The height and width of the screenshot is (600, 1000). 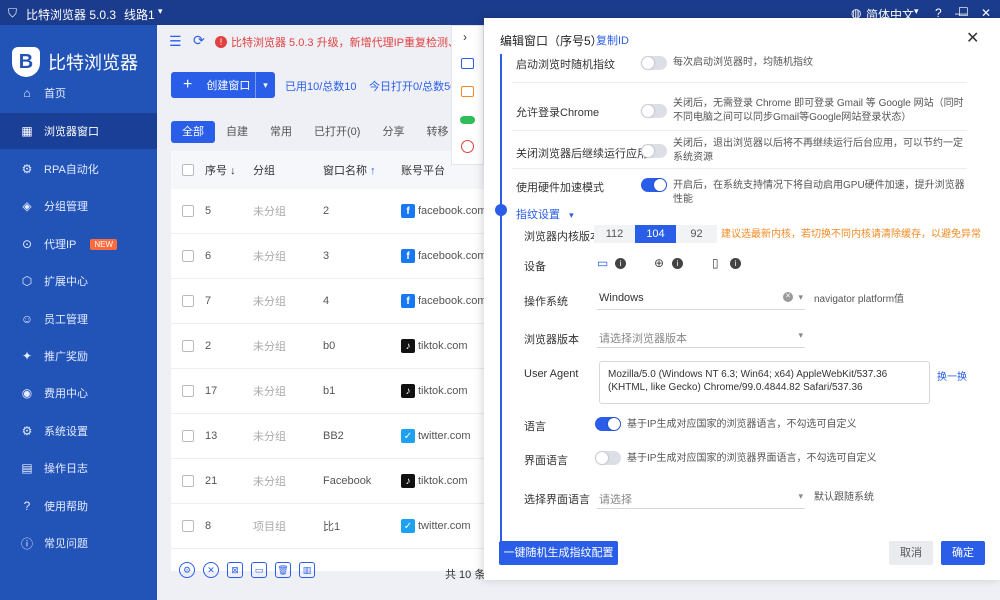 I want to click on ui-language-toggle, so click(x=608, y=458).